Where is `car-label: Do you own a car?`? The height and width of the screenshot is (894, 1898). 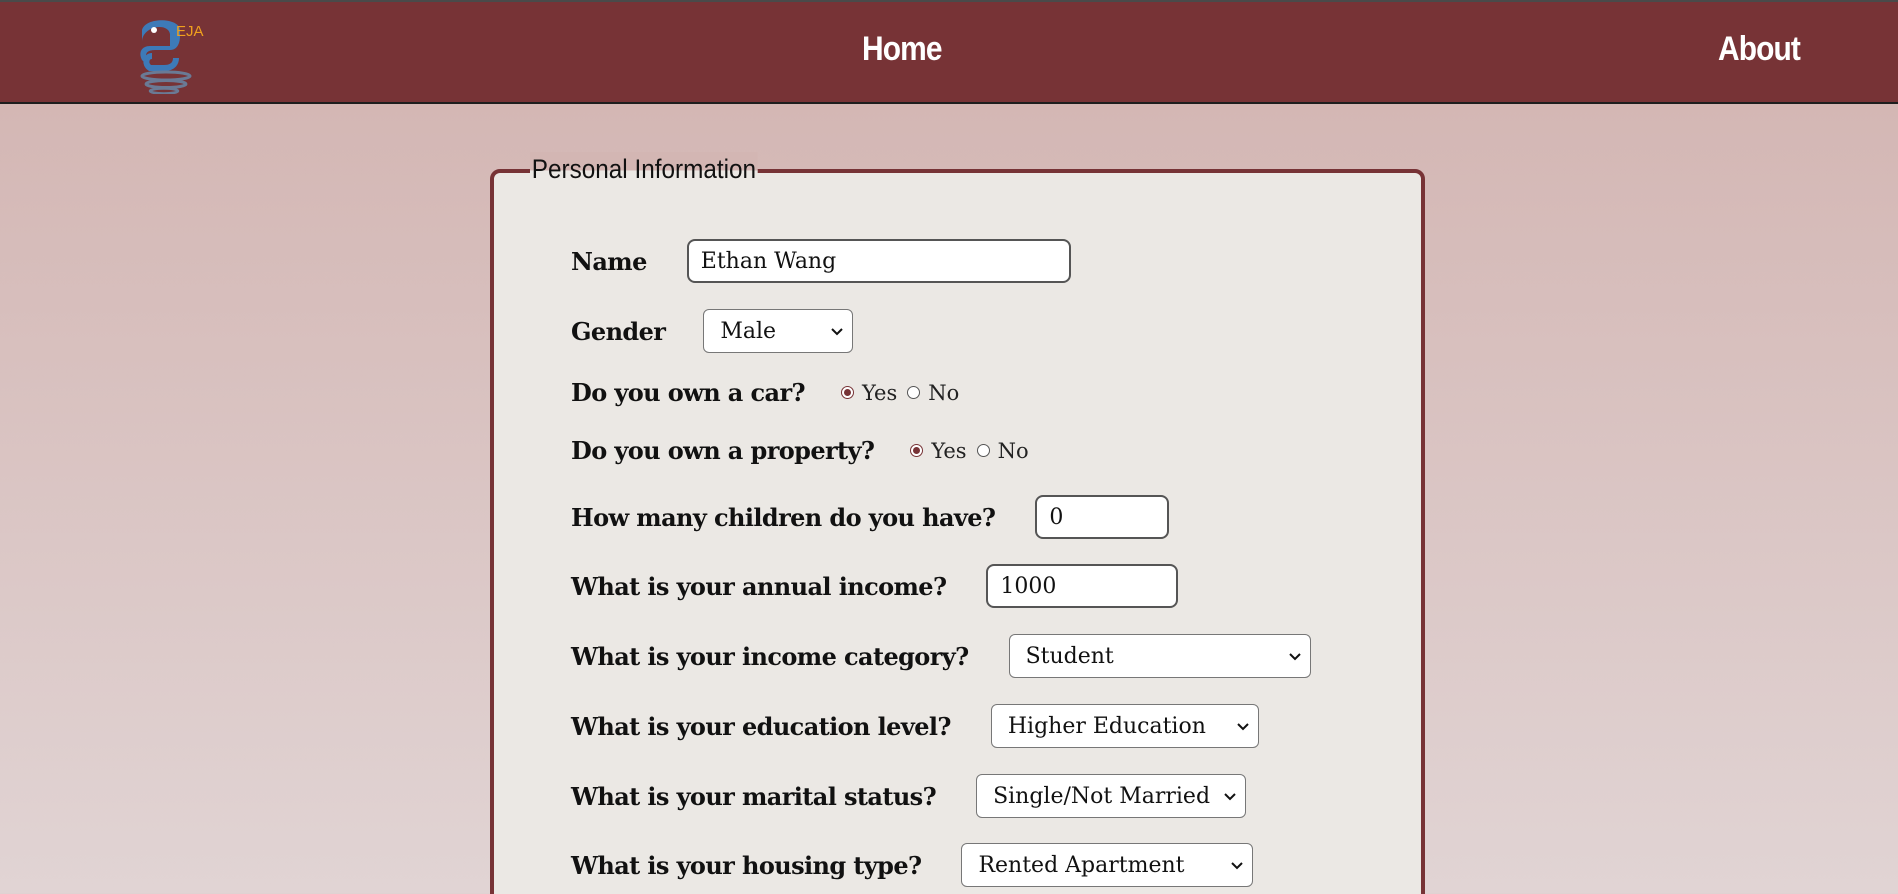 car-label: Do you own a car? is located at coordinates (688, 392).